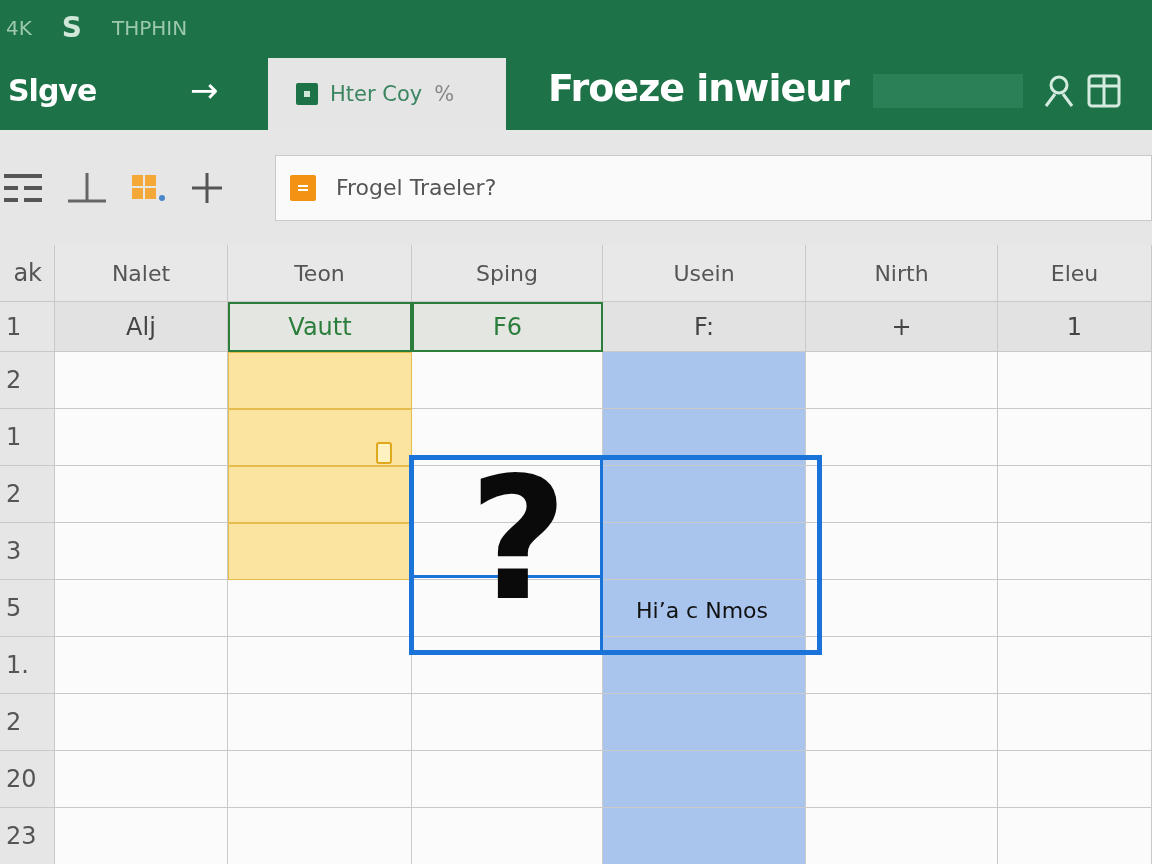 The height and width of the screenshot is (864, 1152). I want to click on title-bar-text: THPHIN, so click(150, 27).